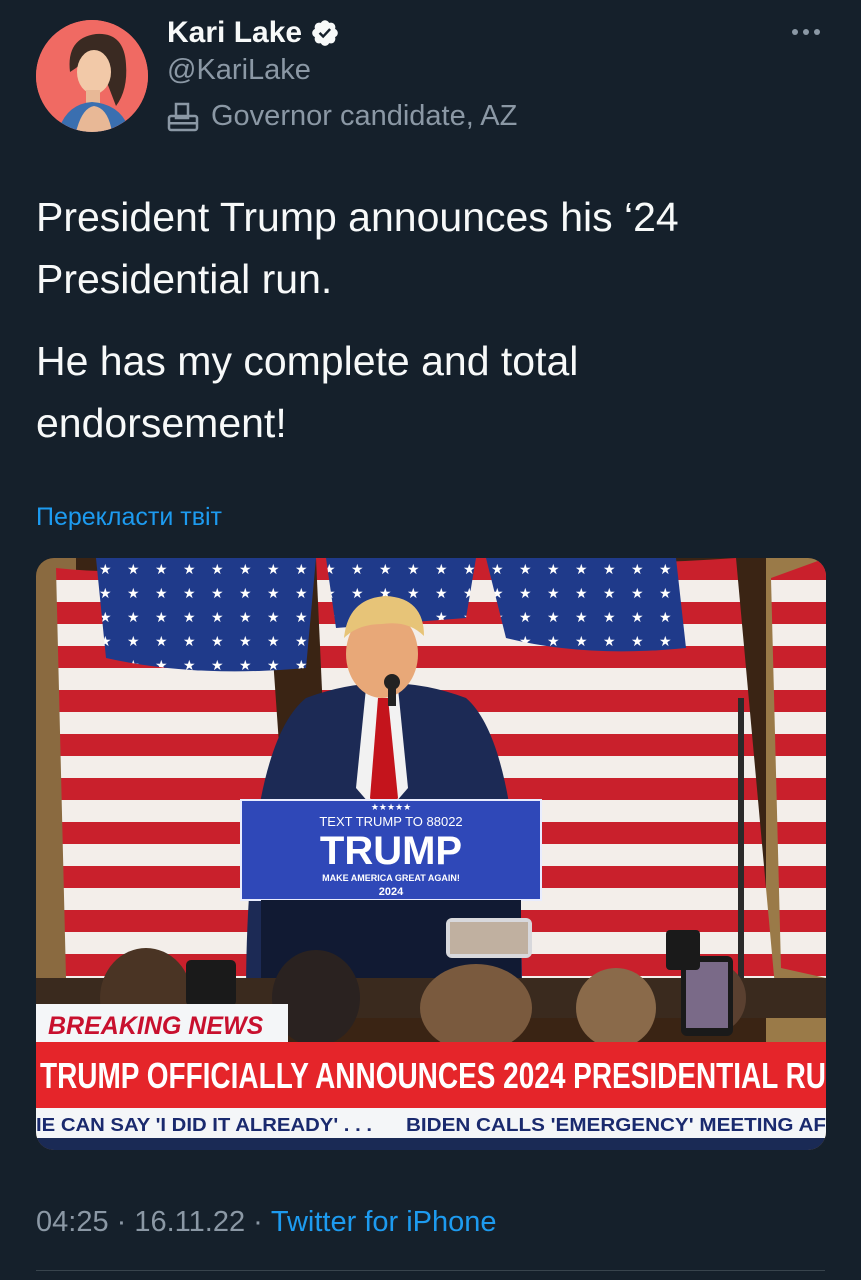 The width and height of the screenshot is (861, 1280). I want to click on tweet-time: 04:25, so click(72, 1222).